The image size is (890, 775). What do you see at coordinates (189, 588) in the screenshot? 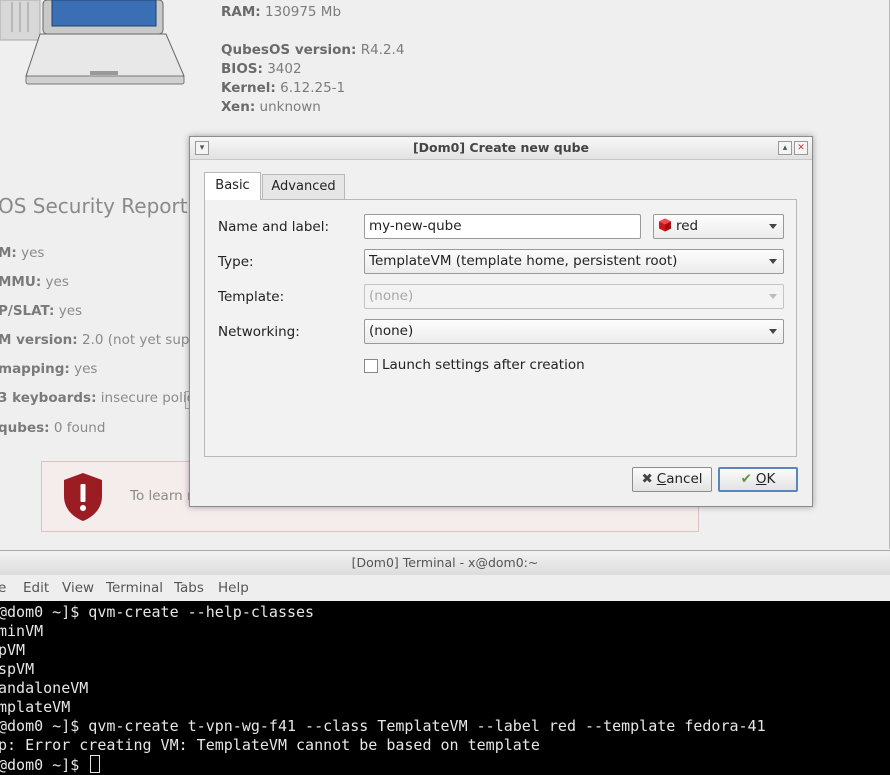
I see `menu-tabs: Tabs` at bounding box center [189, 588].